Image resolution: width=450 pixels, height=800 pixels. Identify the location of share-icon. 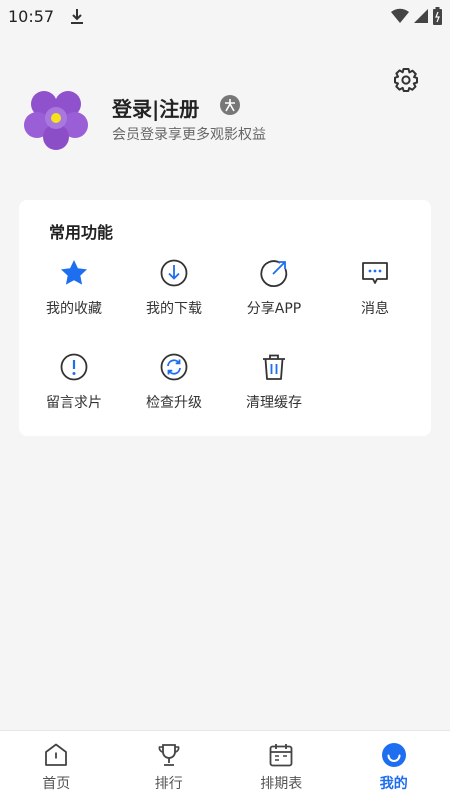
(274, 274).